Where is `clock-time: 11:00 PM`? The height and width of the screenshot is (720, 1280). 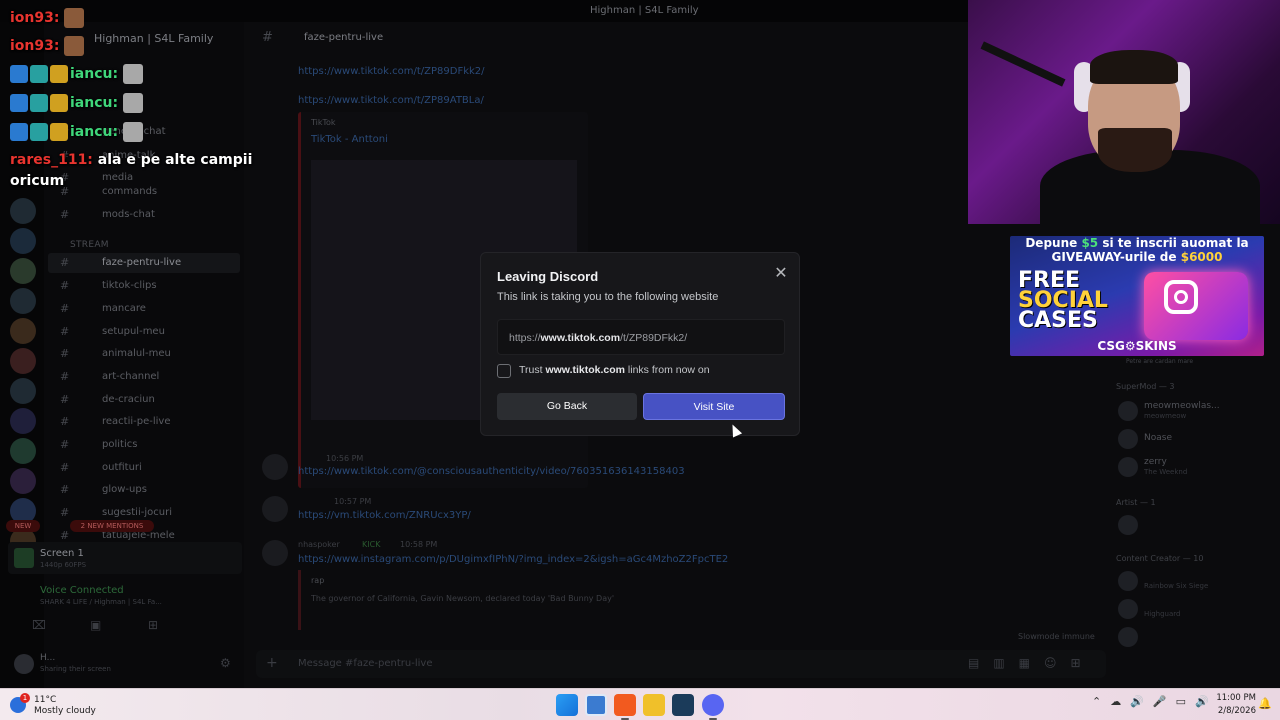 clock-time: 11:00 PM is located at coordinates (1236, 698).